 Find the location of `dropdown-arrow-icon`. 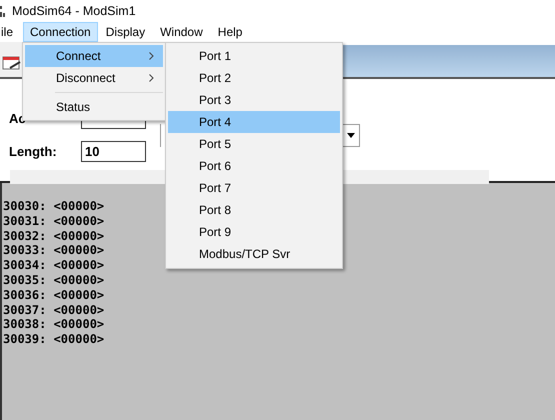

dropdown-arrow-icon is located at coordinates (350, 135).